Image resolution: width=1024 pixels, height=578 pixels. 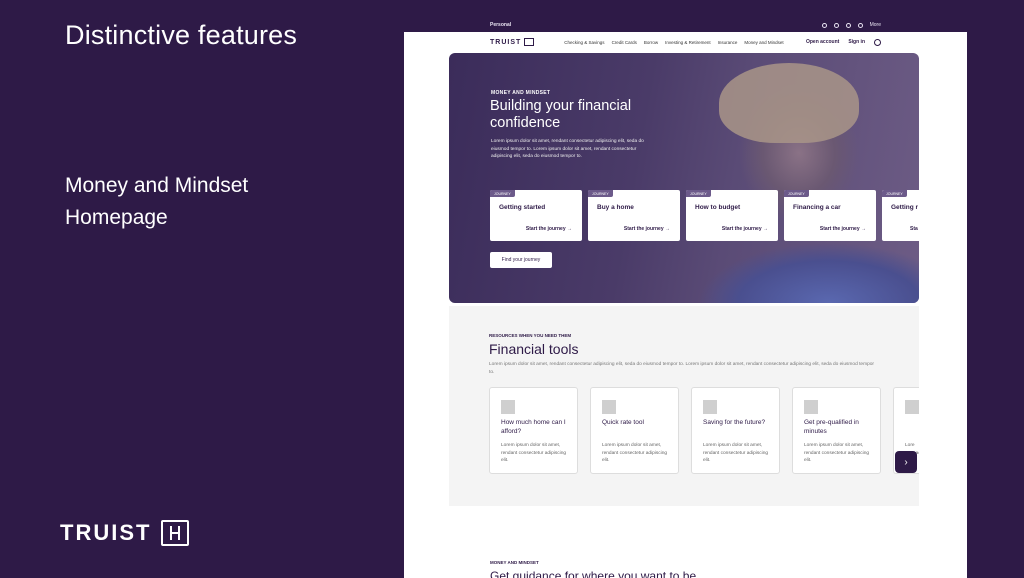 I want to click on nav-link: Money and Mindset, so click(x=763, y=42).